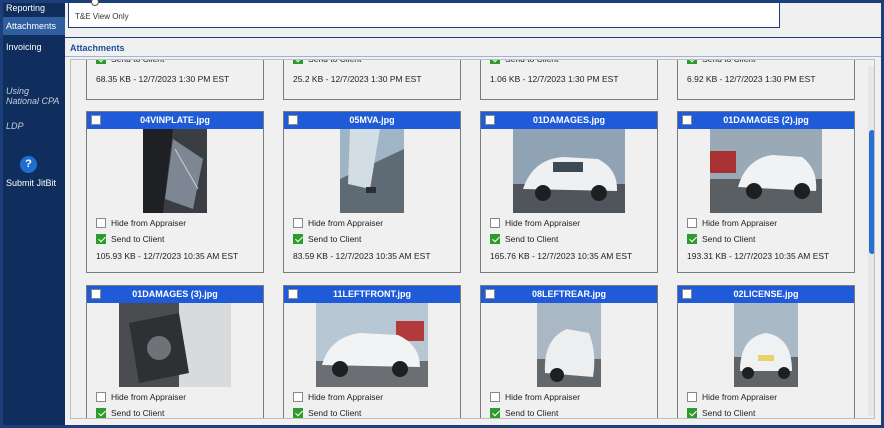  What do you see at coordinates (24, 47) in the screenshot?
I see `sidebar-item-label: Invoicing` at bounding box center [24, 47].